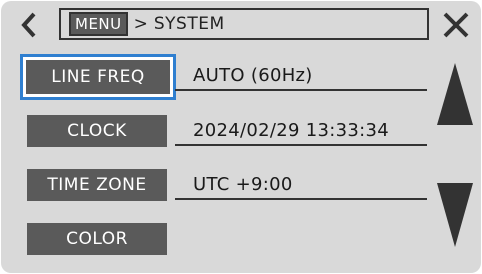  Describe the element at coordinates (244, 24) in the screenshot. I see `breadcrumb: MENU > SYSTEM` at that location.